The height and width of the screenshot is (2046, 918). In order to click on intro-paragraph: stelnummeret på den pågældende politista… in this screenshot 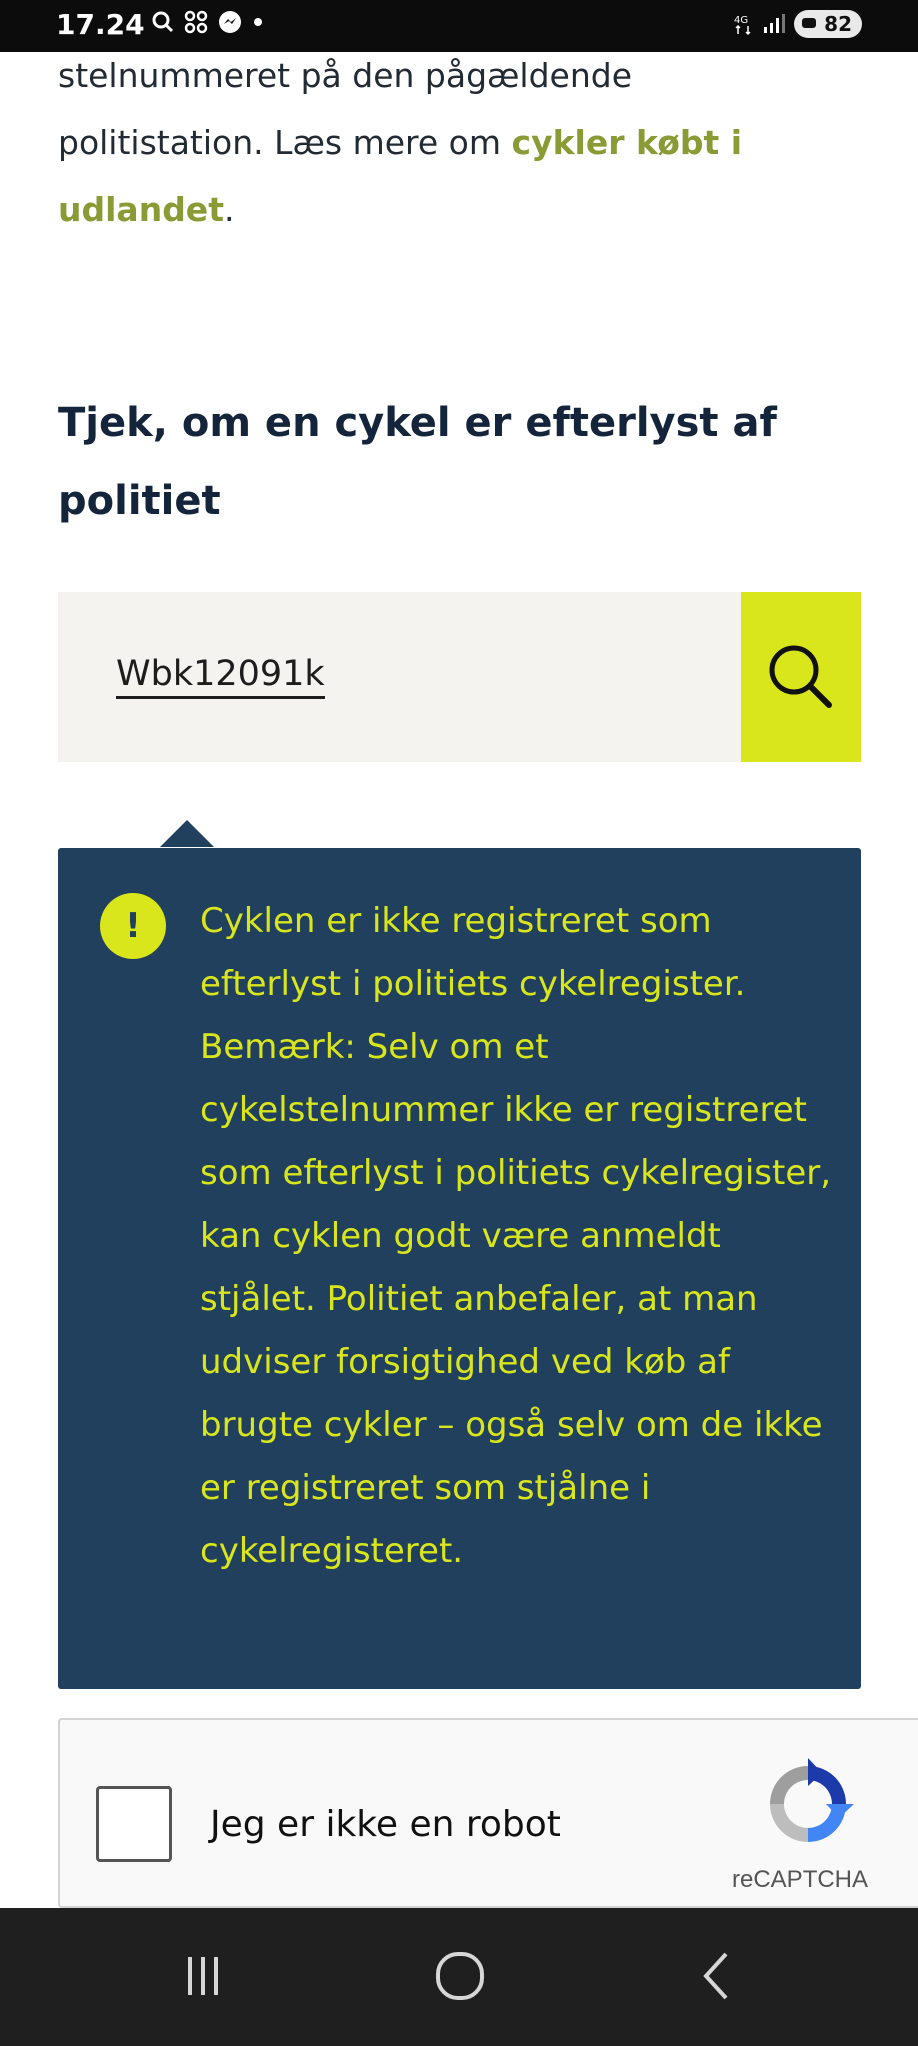, I will do `click(453, 142)`.